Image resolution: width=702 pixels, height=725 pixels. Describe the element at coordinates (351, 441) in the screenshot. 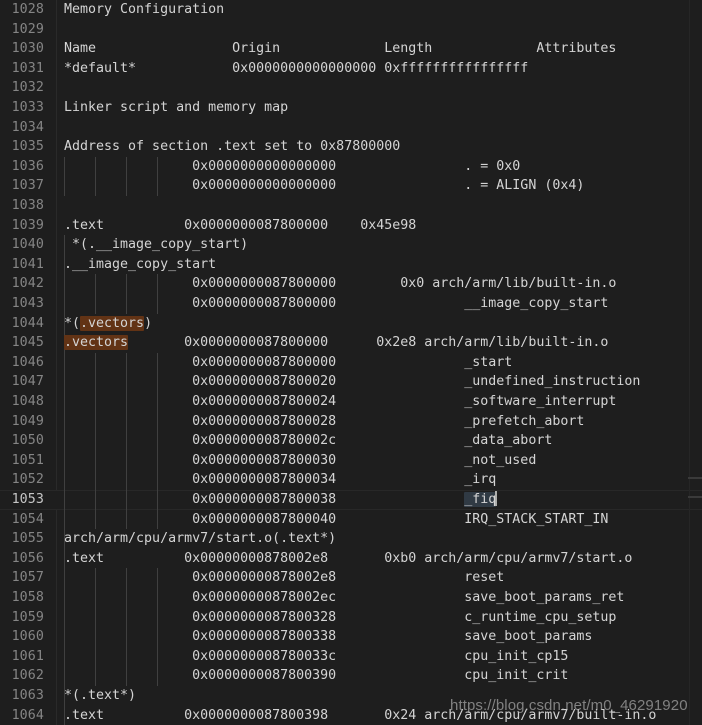

I see `editor-line: 1050 0x000000008780002c _data_abort` at that location.